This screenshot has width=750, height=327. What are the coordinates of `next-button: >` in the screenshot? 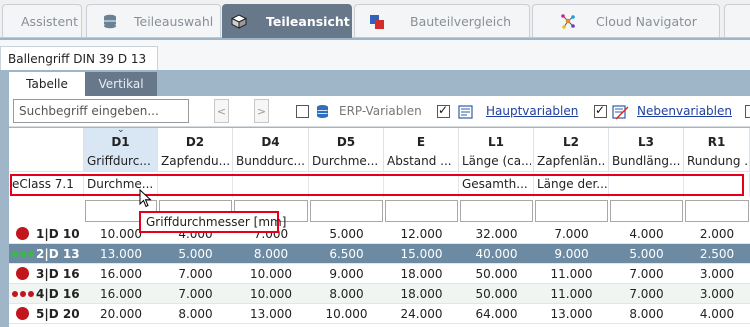 It's located at (261, 111).